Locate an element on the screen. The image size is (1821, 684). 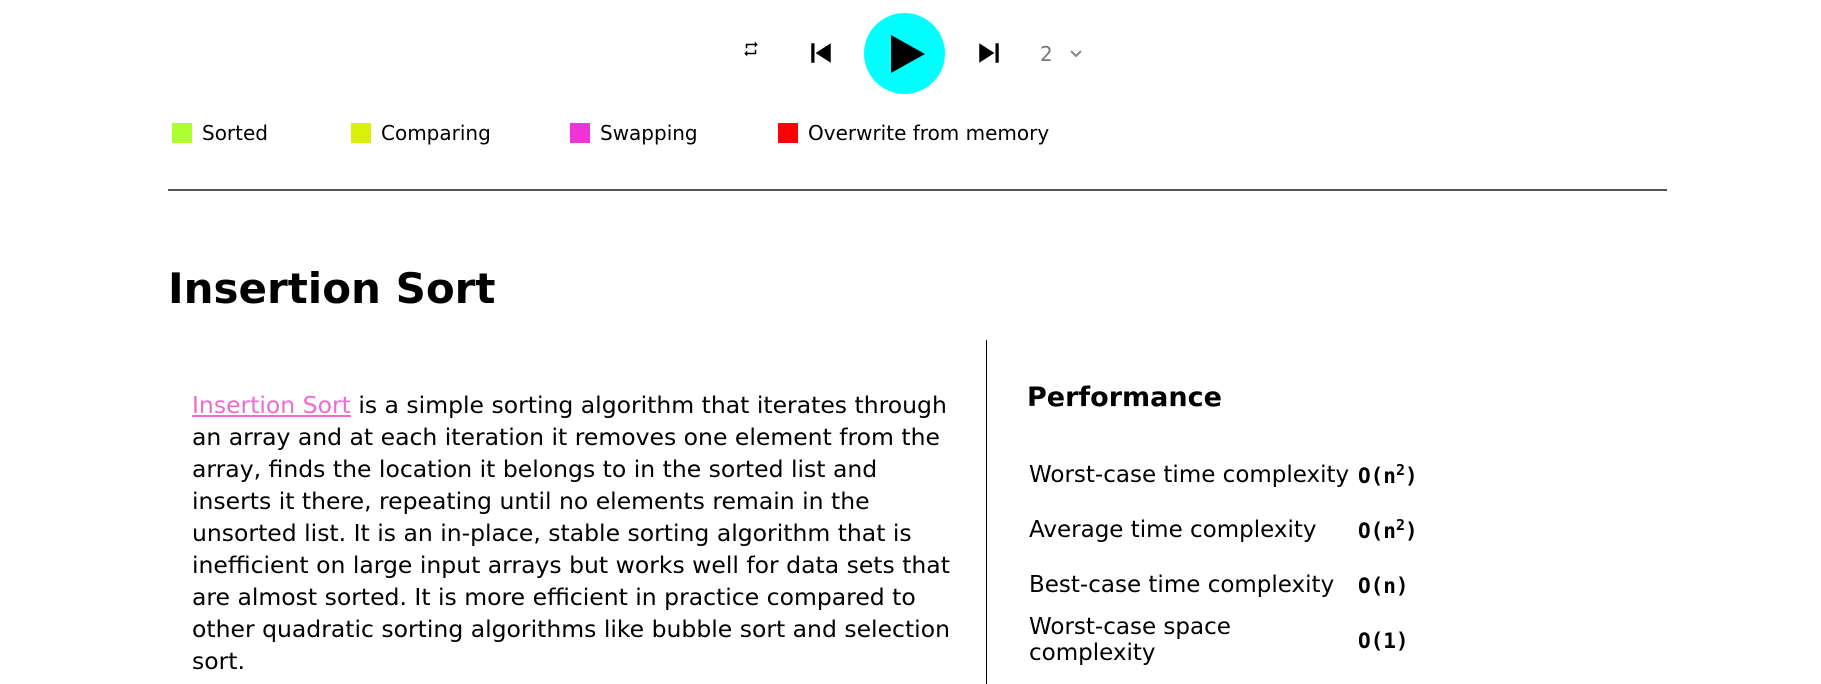
page-title: Insertion Sort is located at coordinates (332, 288).